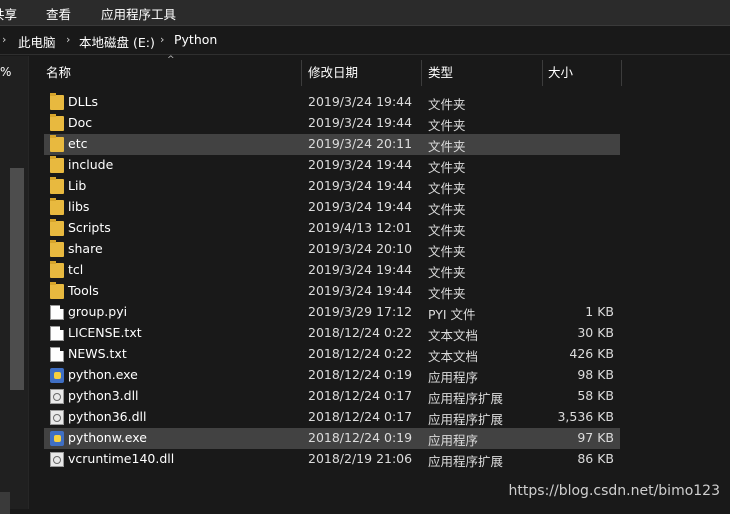 Image resolution: width=730 pixels, height=514 pixels. Describe the element at coordinates (332, 438) in the screenshot. I see `file-row-selected: pythonw.exe 2018/12/24 0:19 应用程序 97 KB` at that location.